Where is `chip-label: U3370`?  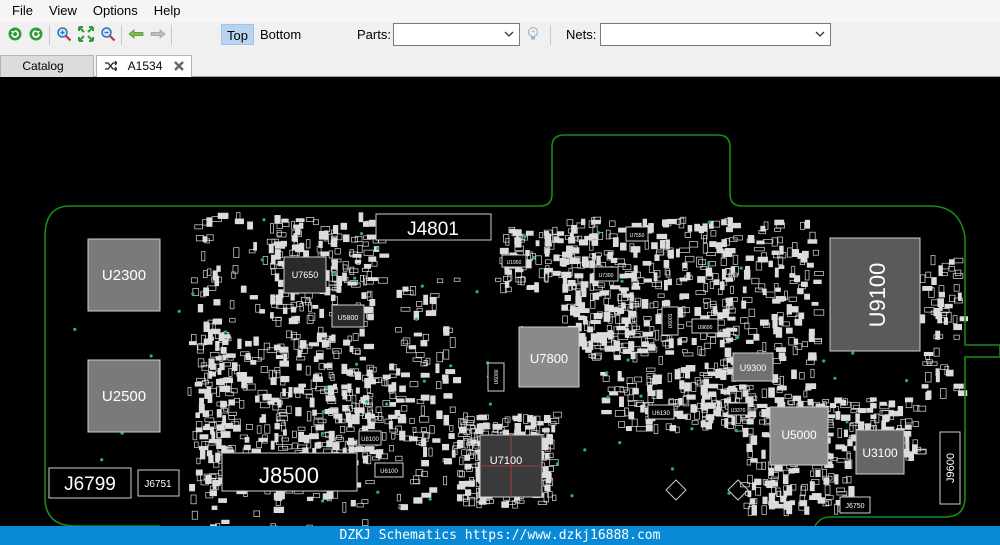 chip-label: U3370 is located at coordinates (738, 411).